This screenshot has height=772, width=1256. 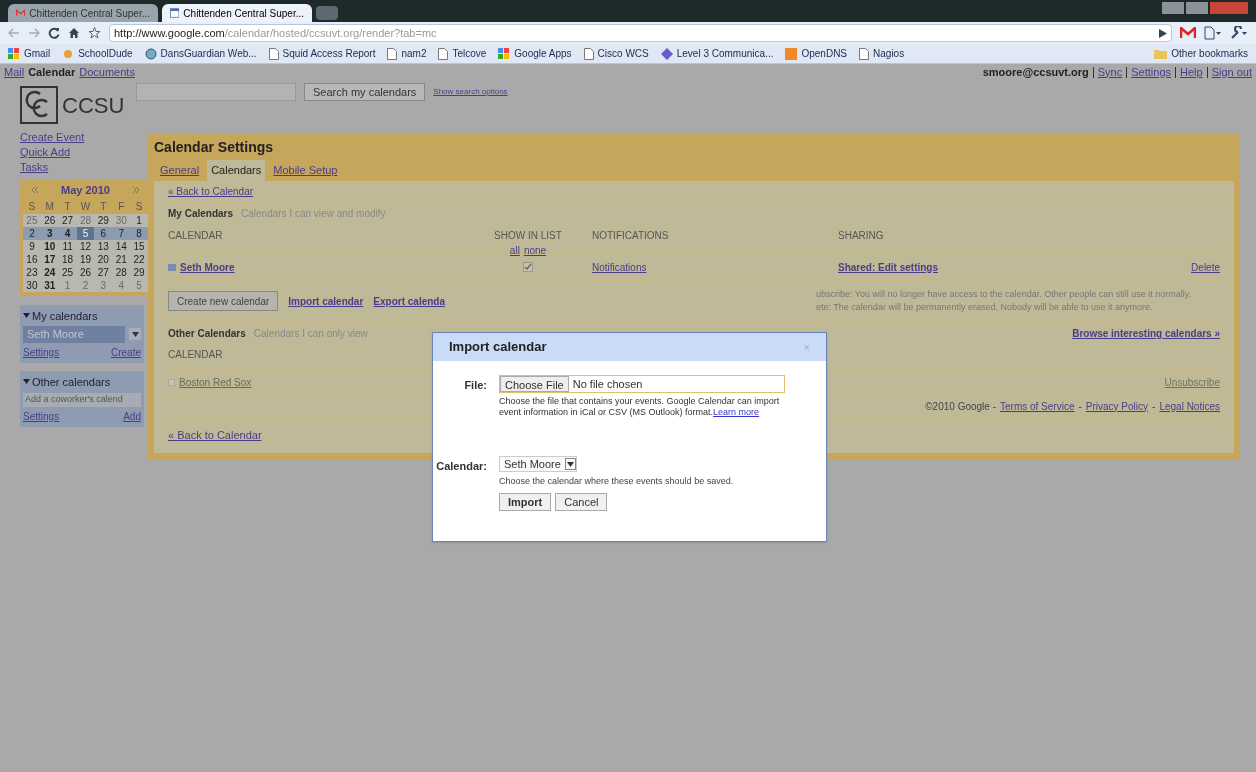 What do you see at coordinates (132, 416) in the screenshot?
I see `panel-link: Add` at bounding box center [132, 416].